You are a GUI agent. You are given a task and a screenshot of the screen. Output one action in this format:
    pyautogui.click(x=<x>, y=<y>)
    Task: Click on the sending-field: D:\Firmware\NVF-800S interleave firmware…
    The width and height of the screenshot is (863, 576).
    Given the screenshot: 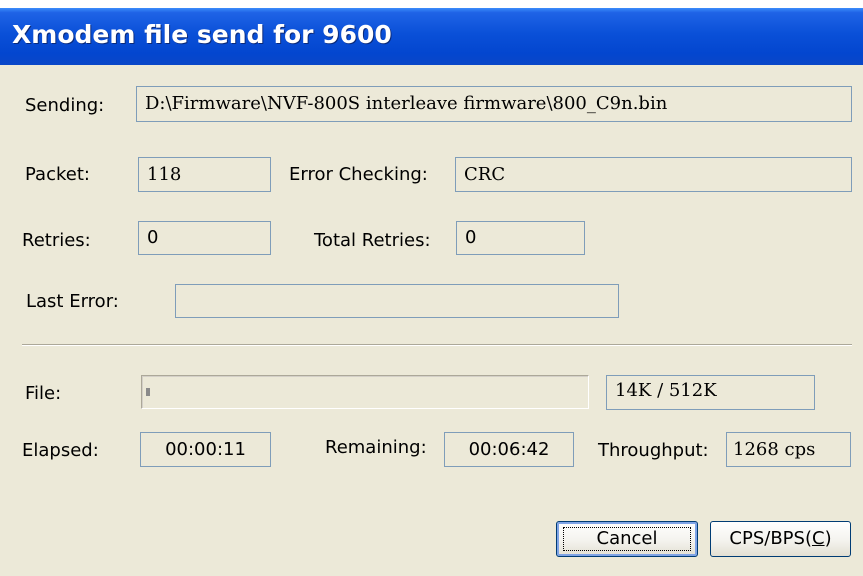 What is the action you would take?
    pyautogui.click(x=494, y=104)
    